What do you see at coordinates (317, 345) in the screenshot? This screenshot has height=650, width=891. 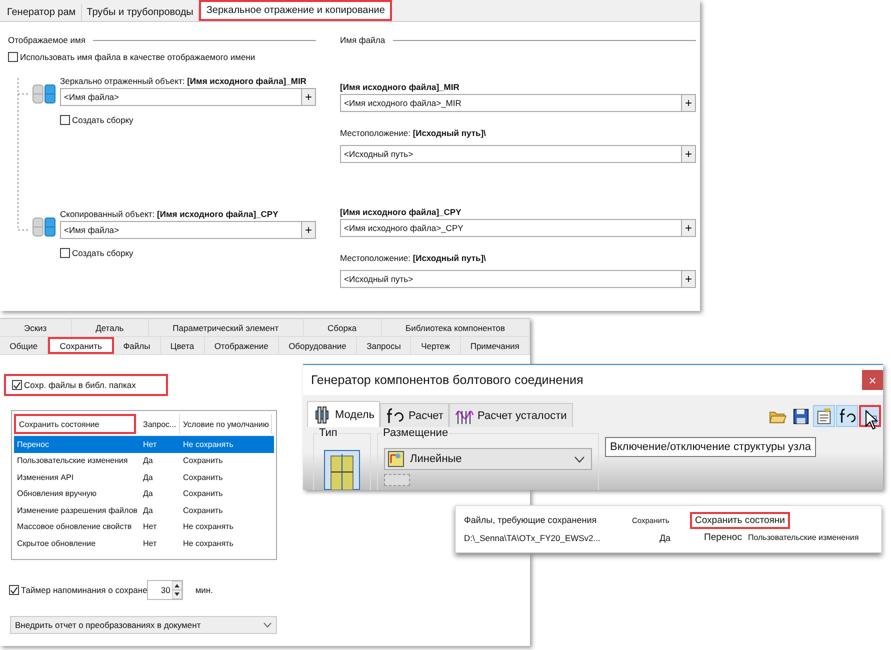 I see `tab: Оборудование` at bounding box center [317, 345].